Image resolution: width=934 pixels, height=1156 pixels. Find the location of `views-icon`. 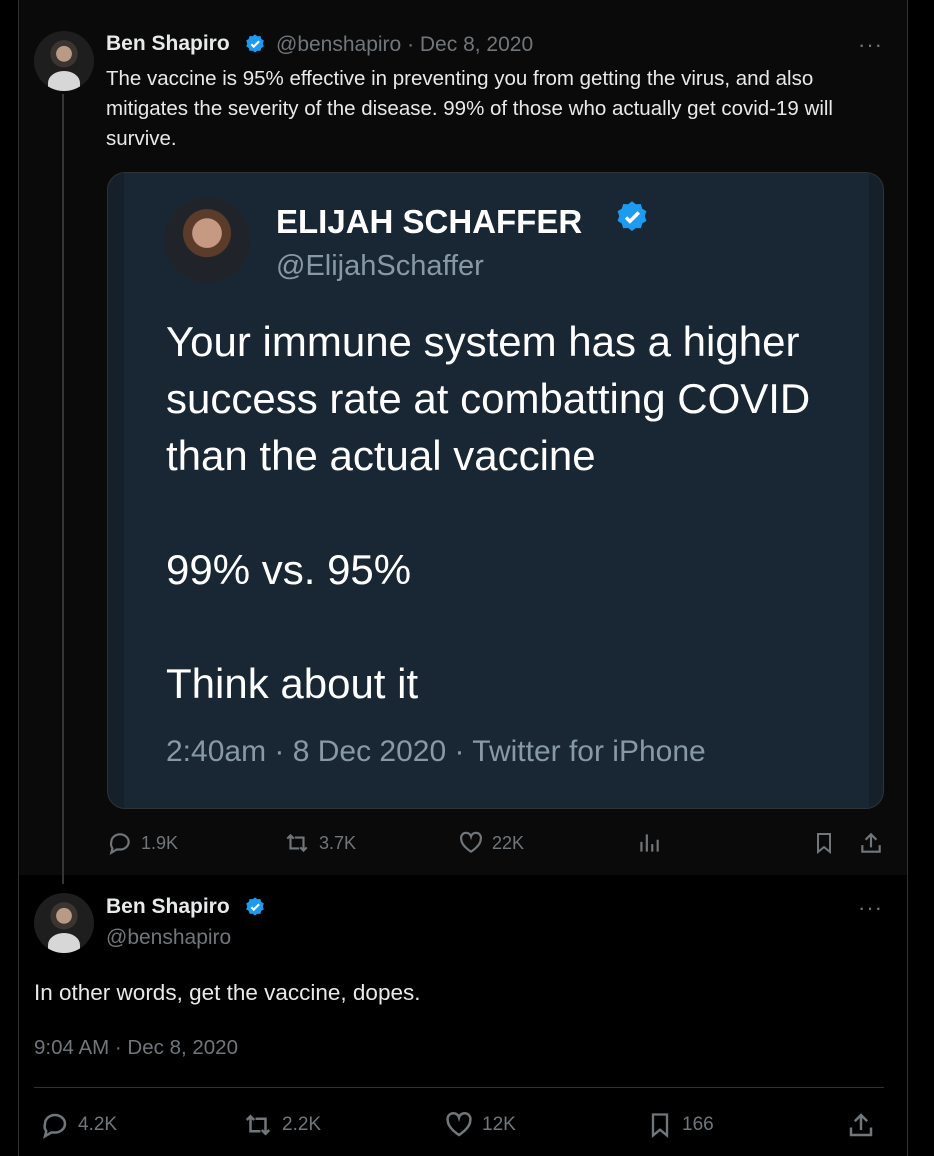

views-icon is located at coordinates (649, 843).